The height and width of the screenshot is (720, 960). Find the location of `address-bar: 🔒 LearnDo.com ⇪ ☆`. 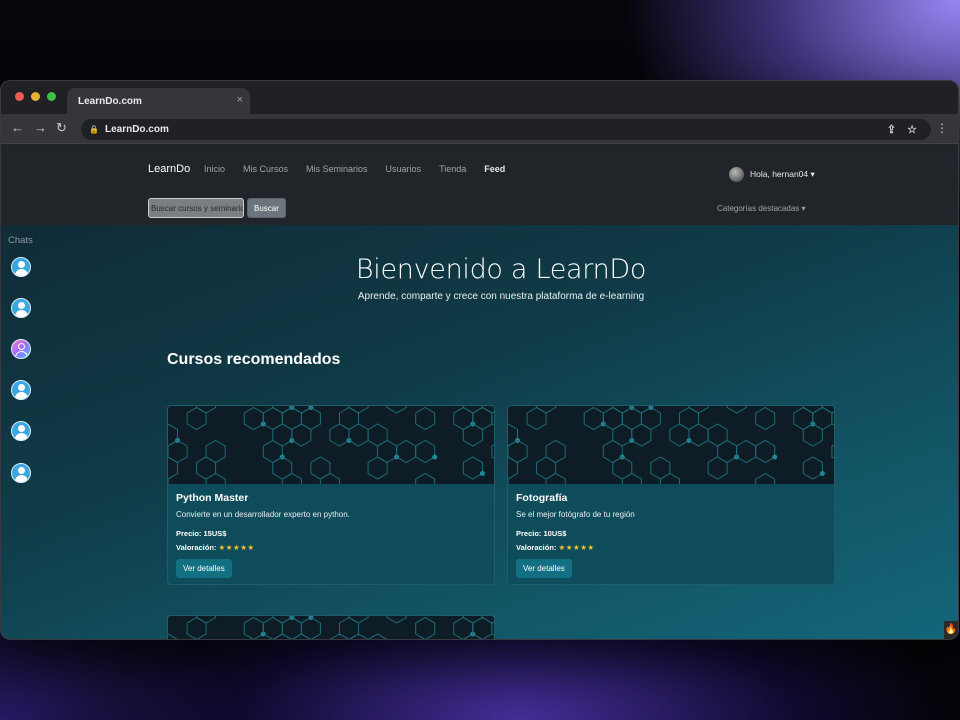

address-bar: 🔒 LearnDo.com ⇪ ☆ is located at coordinates (506, 129).